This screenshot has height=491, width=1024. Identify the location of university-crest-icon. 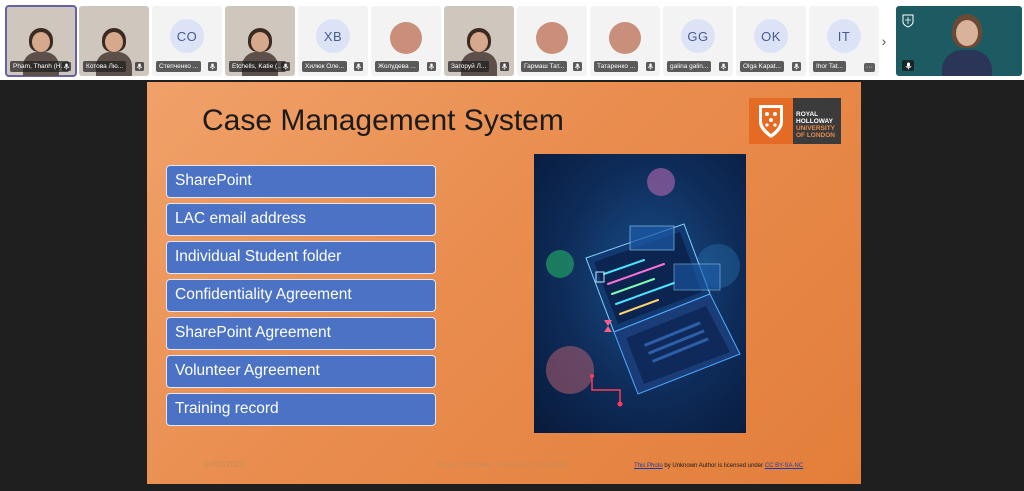
(908, 21).